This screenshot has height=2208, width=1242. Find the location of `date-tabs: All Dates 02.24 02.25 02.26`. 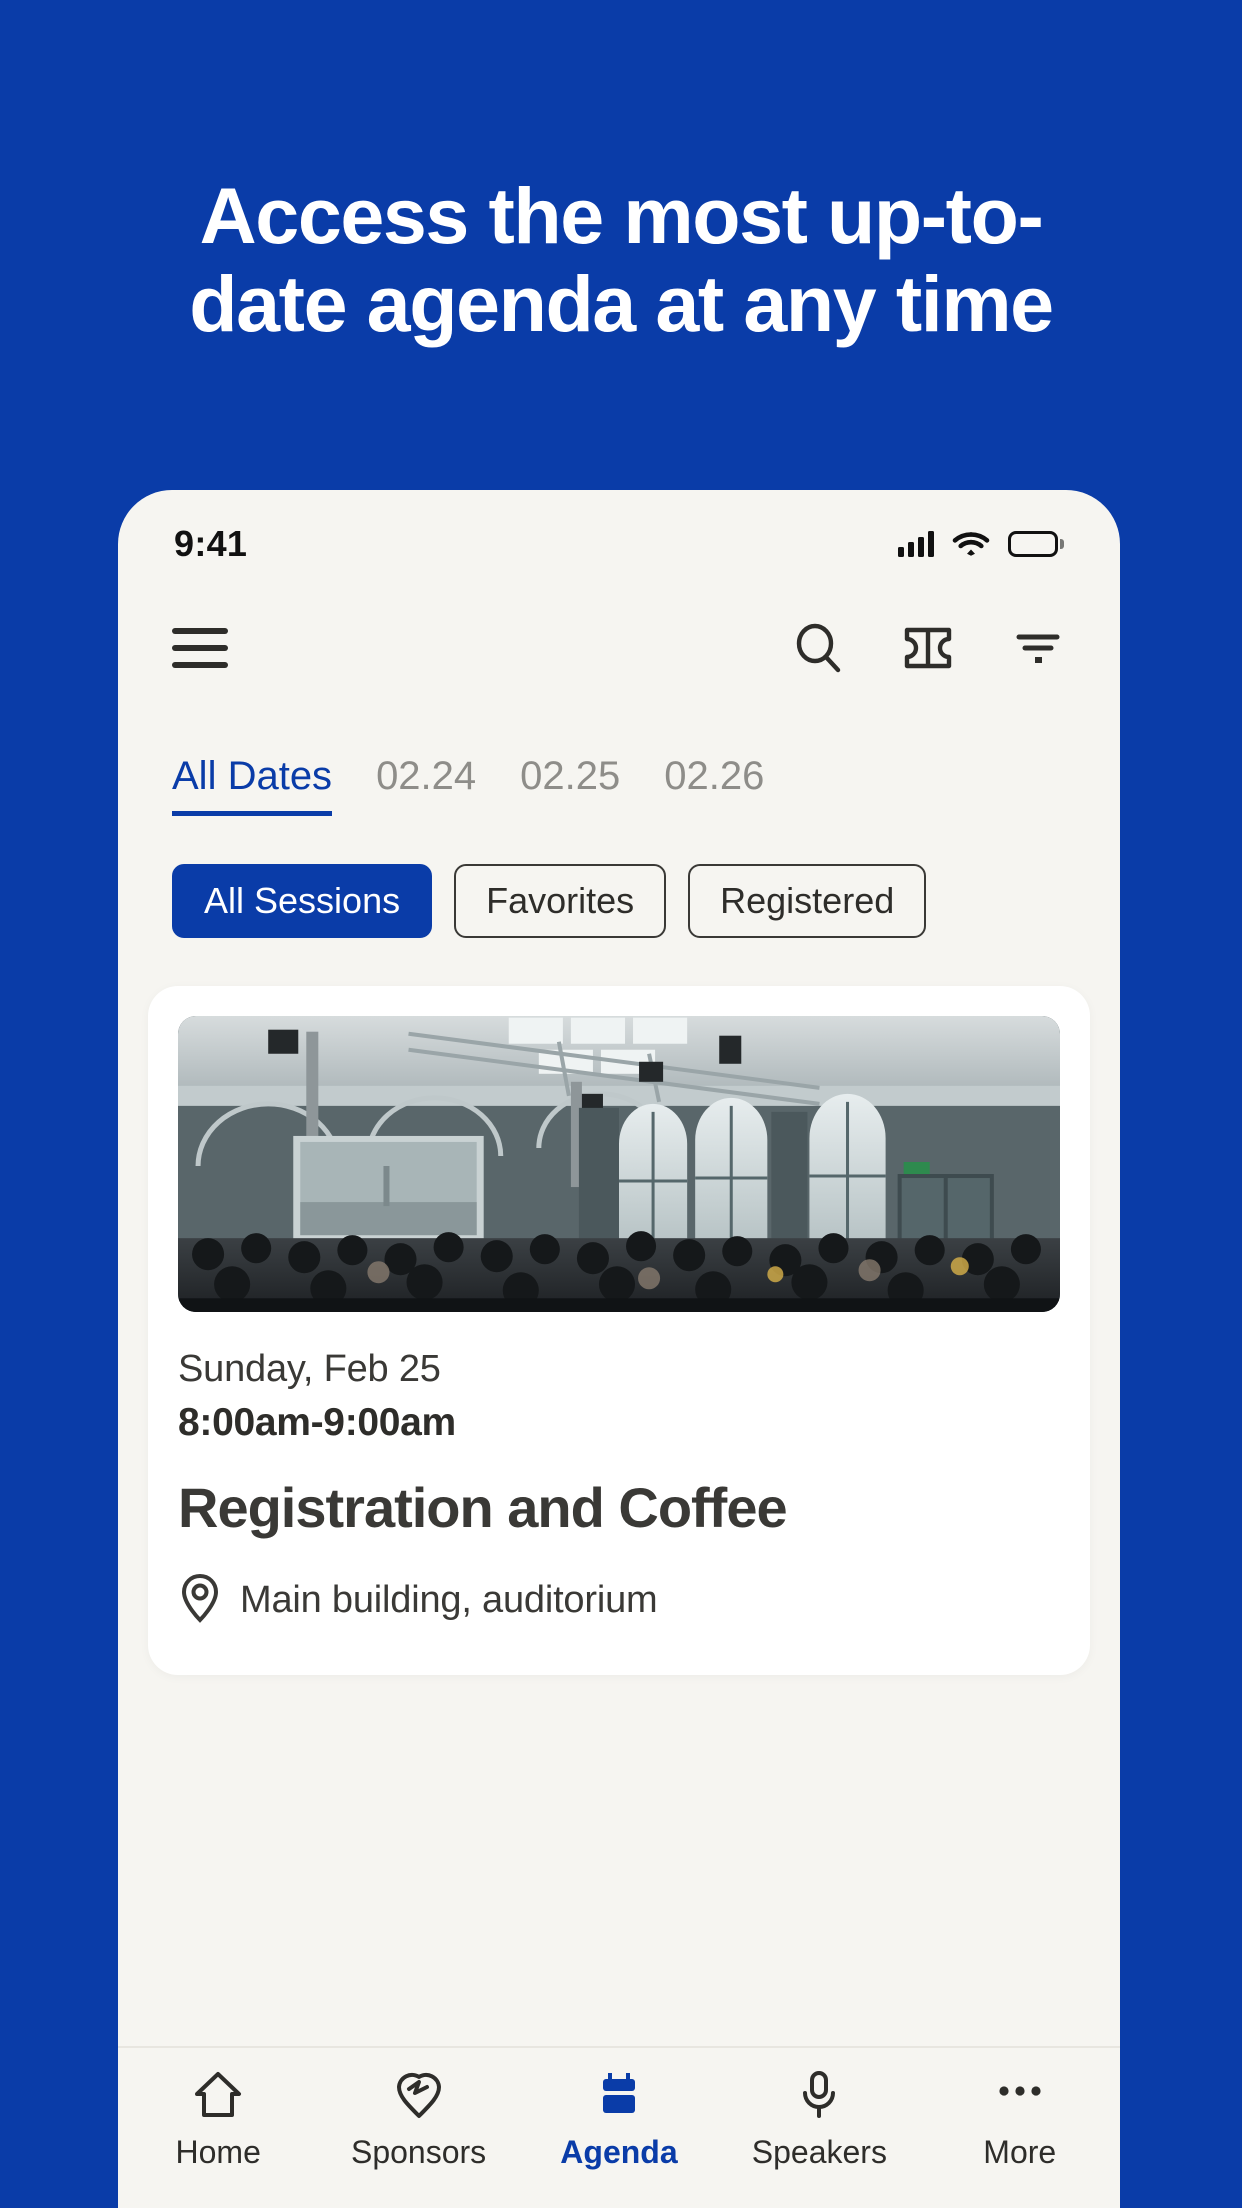

date-tabs: All Dates 02.24 02.25 02.26 is located at coordinates (619, 766).